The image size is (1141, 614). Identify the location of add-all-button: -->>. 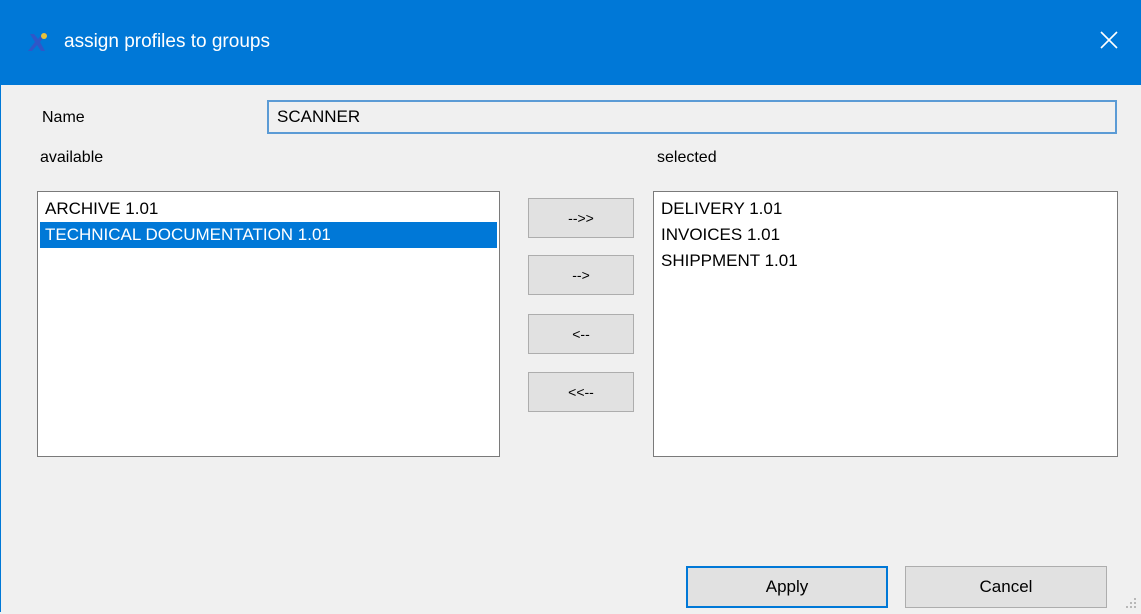
(581, 218).